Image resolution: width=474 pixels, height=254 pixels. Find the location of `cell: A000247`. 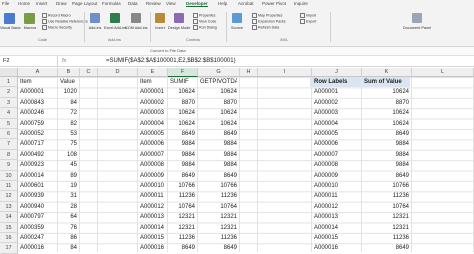

cell: A000247 is located at coordinates (37, 238).